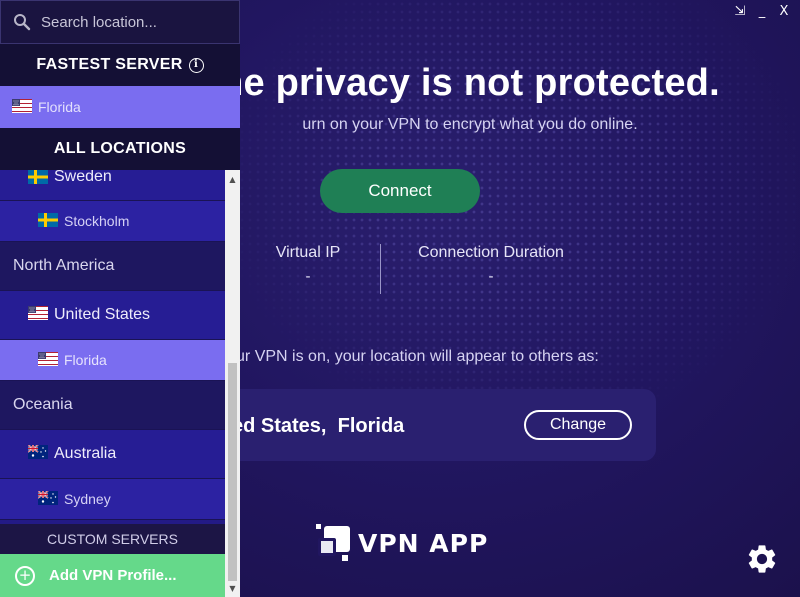  I want to click on gear-icon, so click(762, 559).